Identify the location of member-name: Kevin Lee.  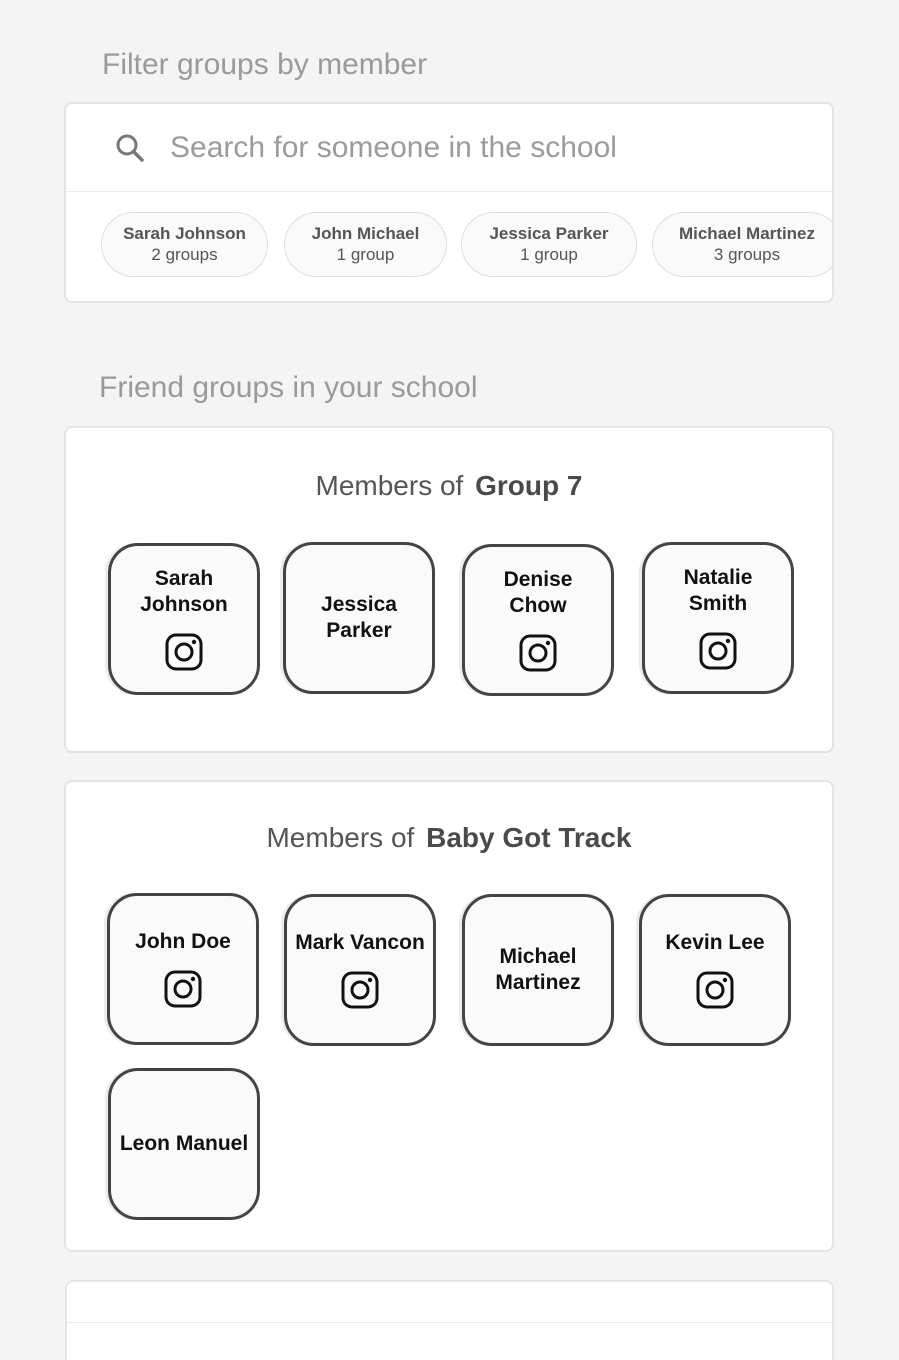
(715, 942).